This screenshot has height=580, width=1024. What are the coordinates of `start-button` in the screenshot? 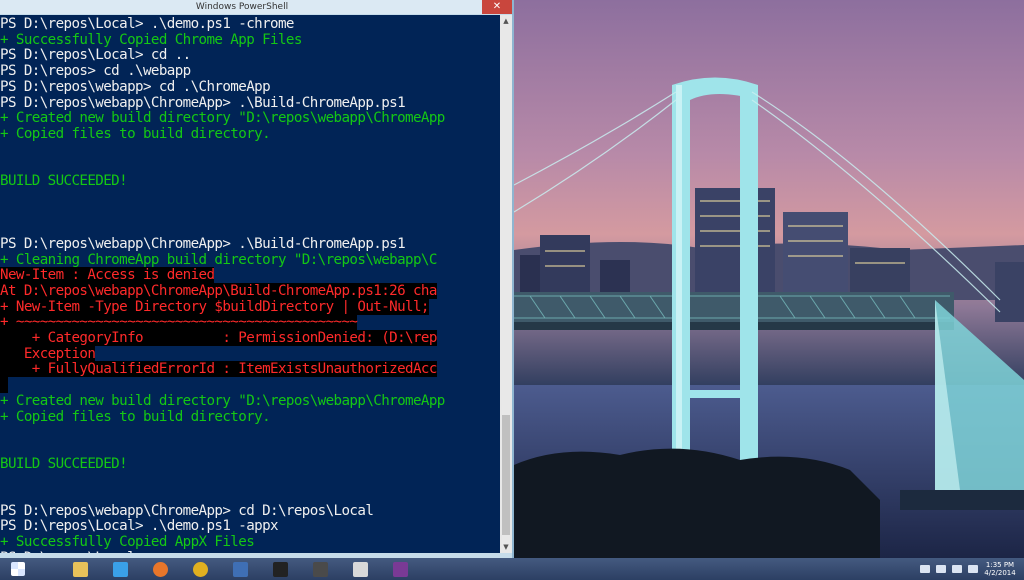 It's located at (18, 569).